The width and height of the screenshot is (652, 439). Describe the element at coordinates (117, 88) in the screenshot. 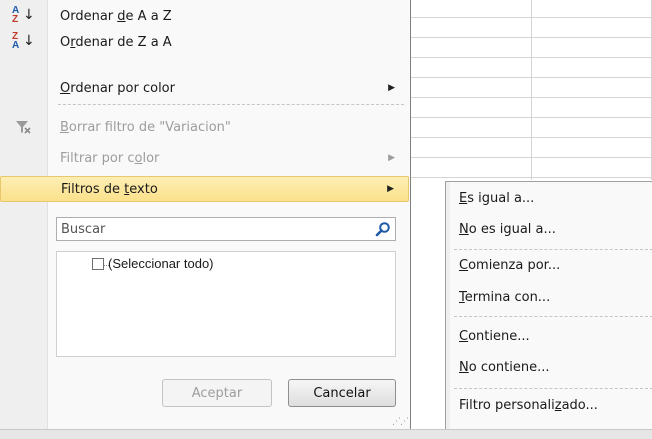

I see `sort-by-color-label: Ordenar por color` at that location.